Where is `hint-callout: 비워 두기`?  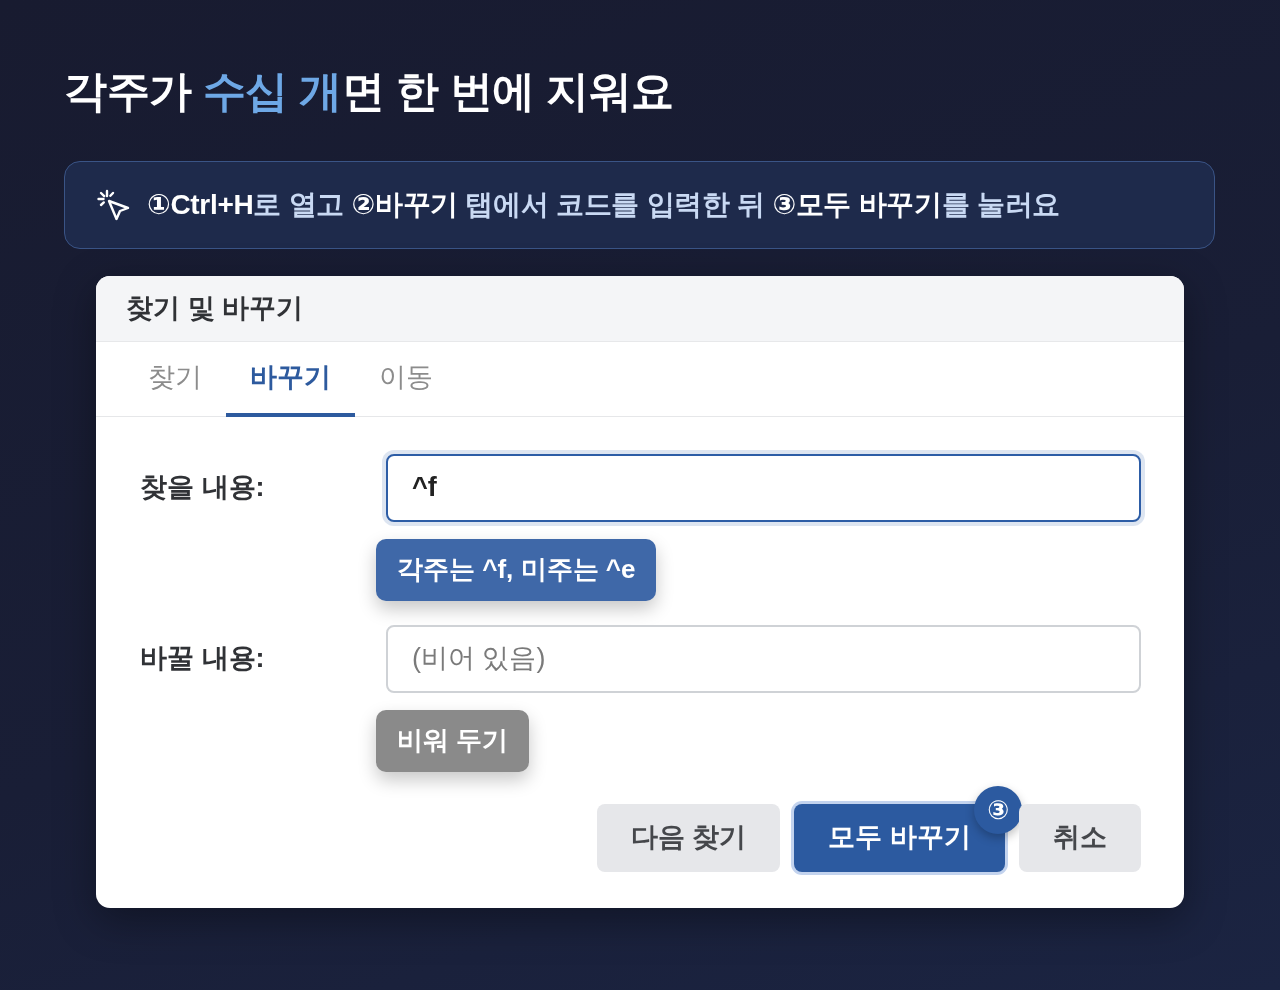
hint-callout: 비워 두기 is located at coordinates (453, 740).